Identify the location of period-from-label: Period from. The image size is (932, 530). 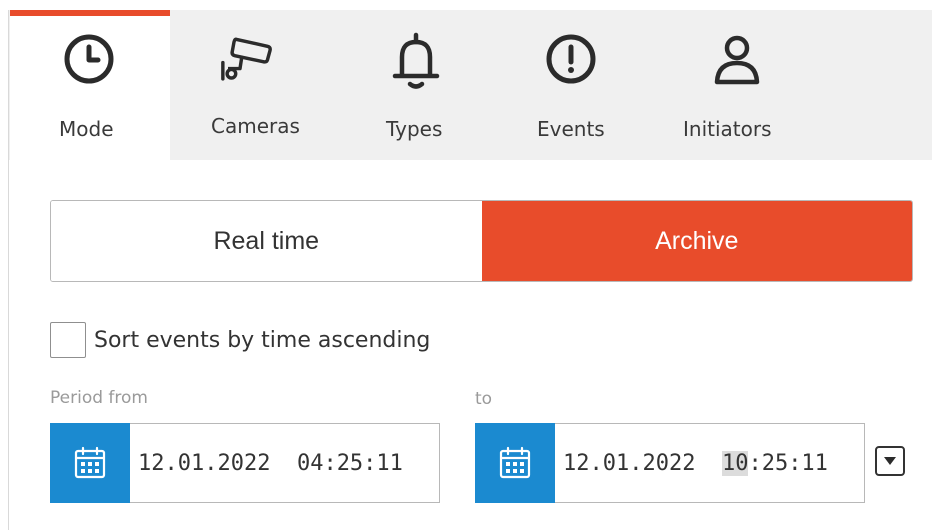
(99, 398).